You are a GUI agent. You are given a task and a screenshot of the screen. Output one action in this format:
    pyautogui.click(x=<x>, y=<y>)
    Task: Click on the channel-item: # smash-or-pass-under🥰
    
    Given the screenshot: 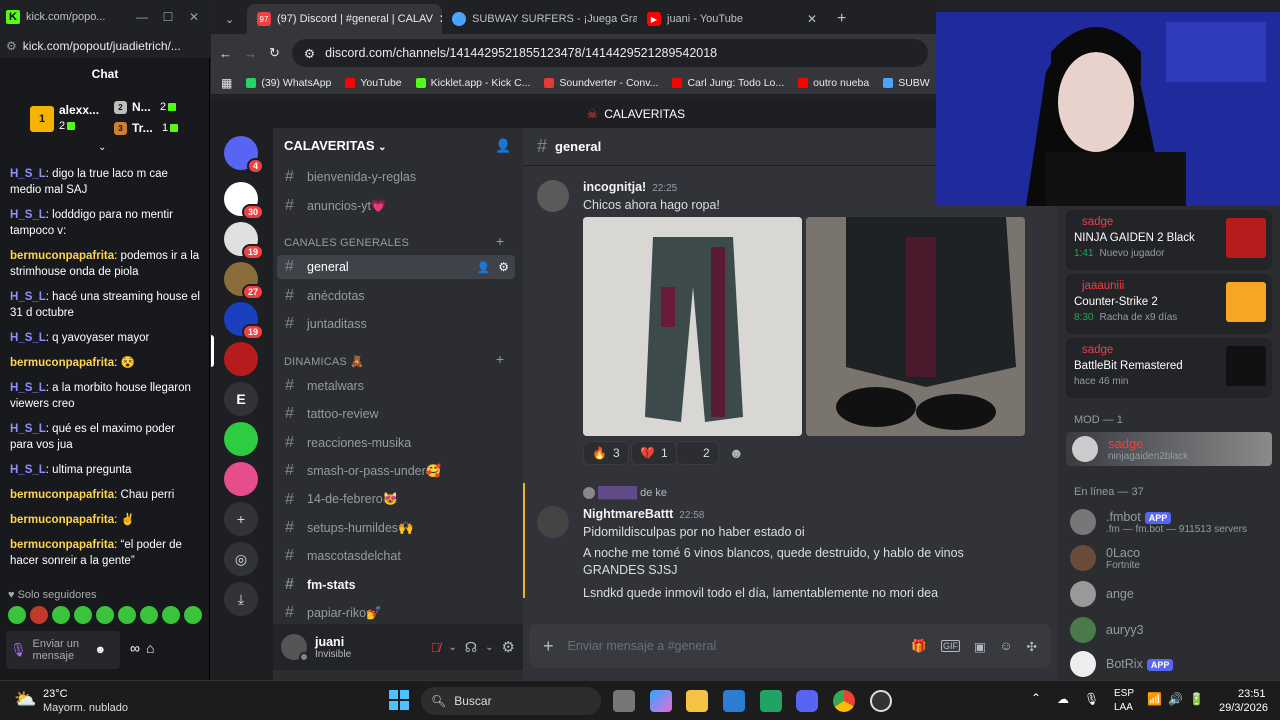 What is the action you would take?
    pyautogui.click(x=396, y=471)
    